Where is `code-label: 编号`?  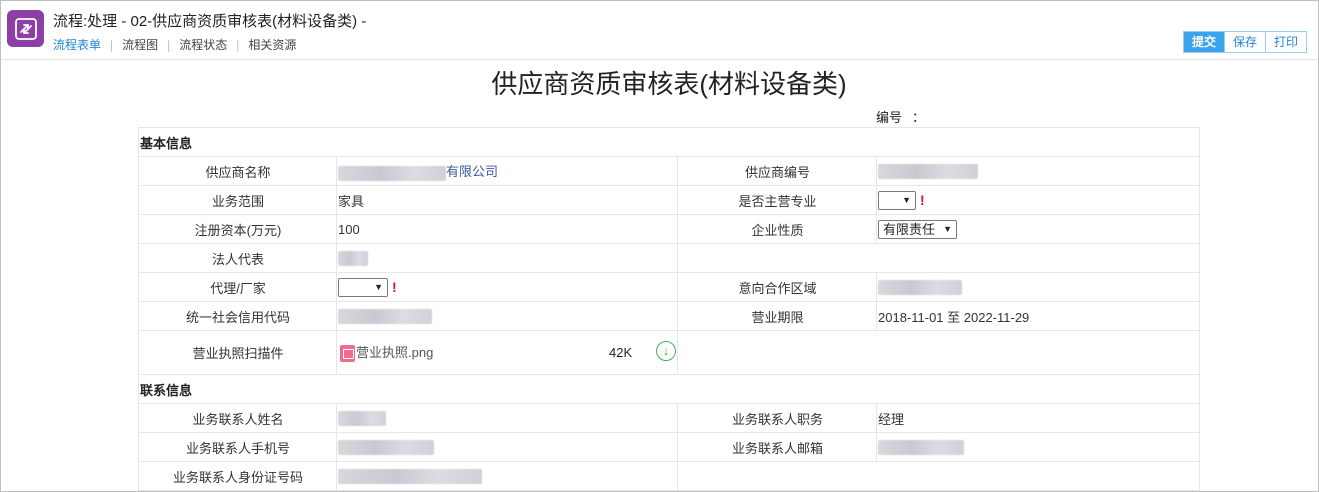 code-label: 编号 is located at coordinates (889, 117).